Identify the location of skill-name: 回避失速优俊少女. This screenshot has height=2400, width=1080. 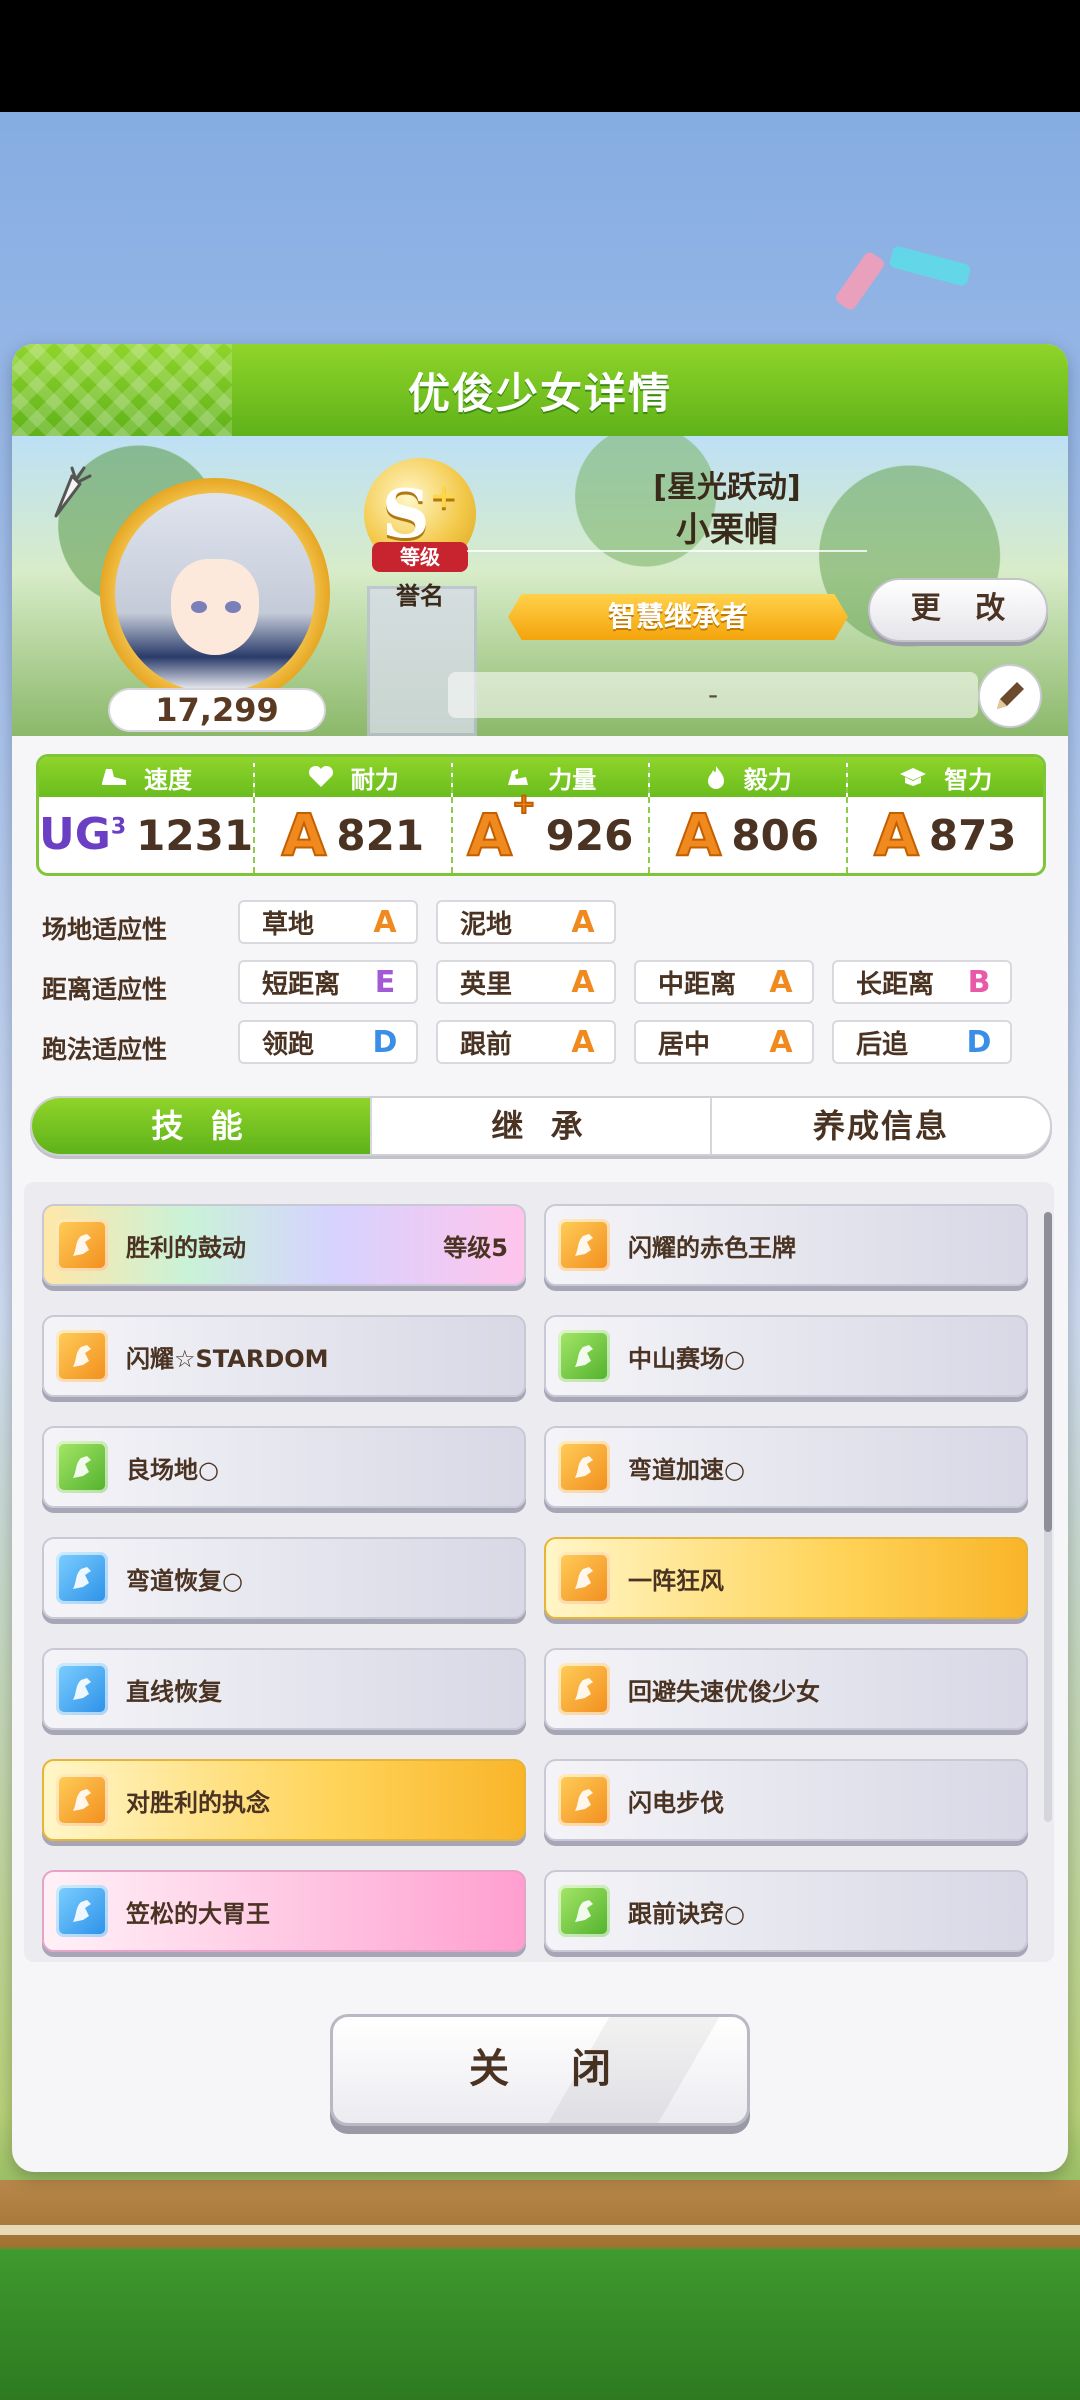
(724, 1691).